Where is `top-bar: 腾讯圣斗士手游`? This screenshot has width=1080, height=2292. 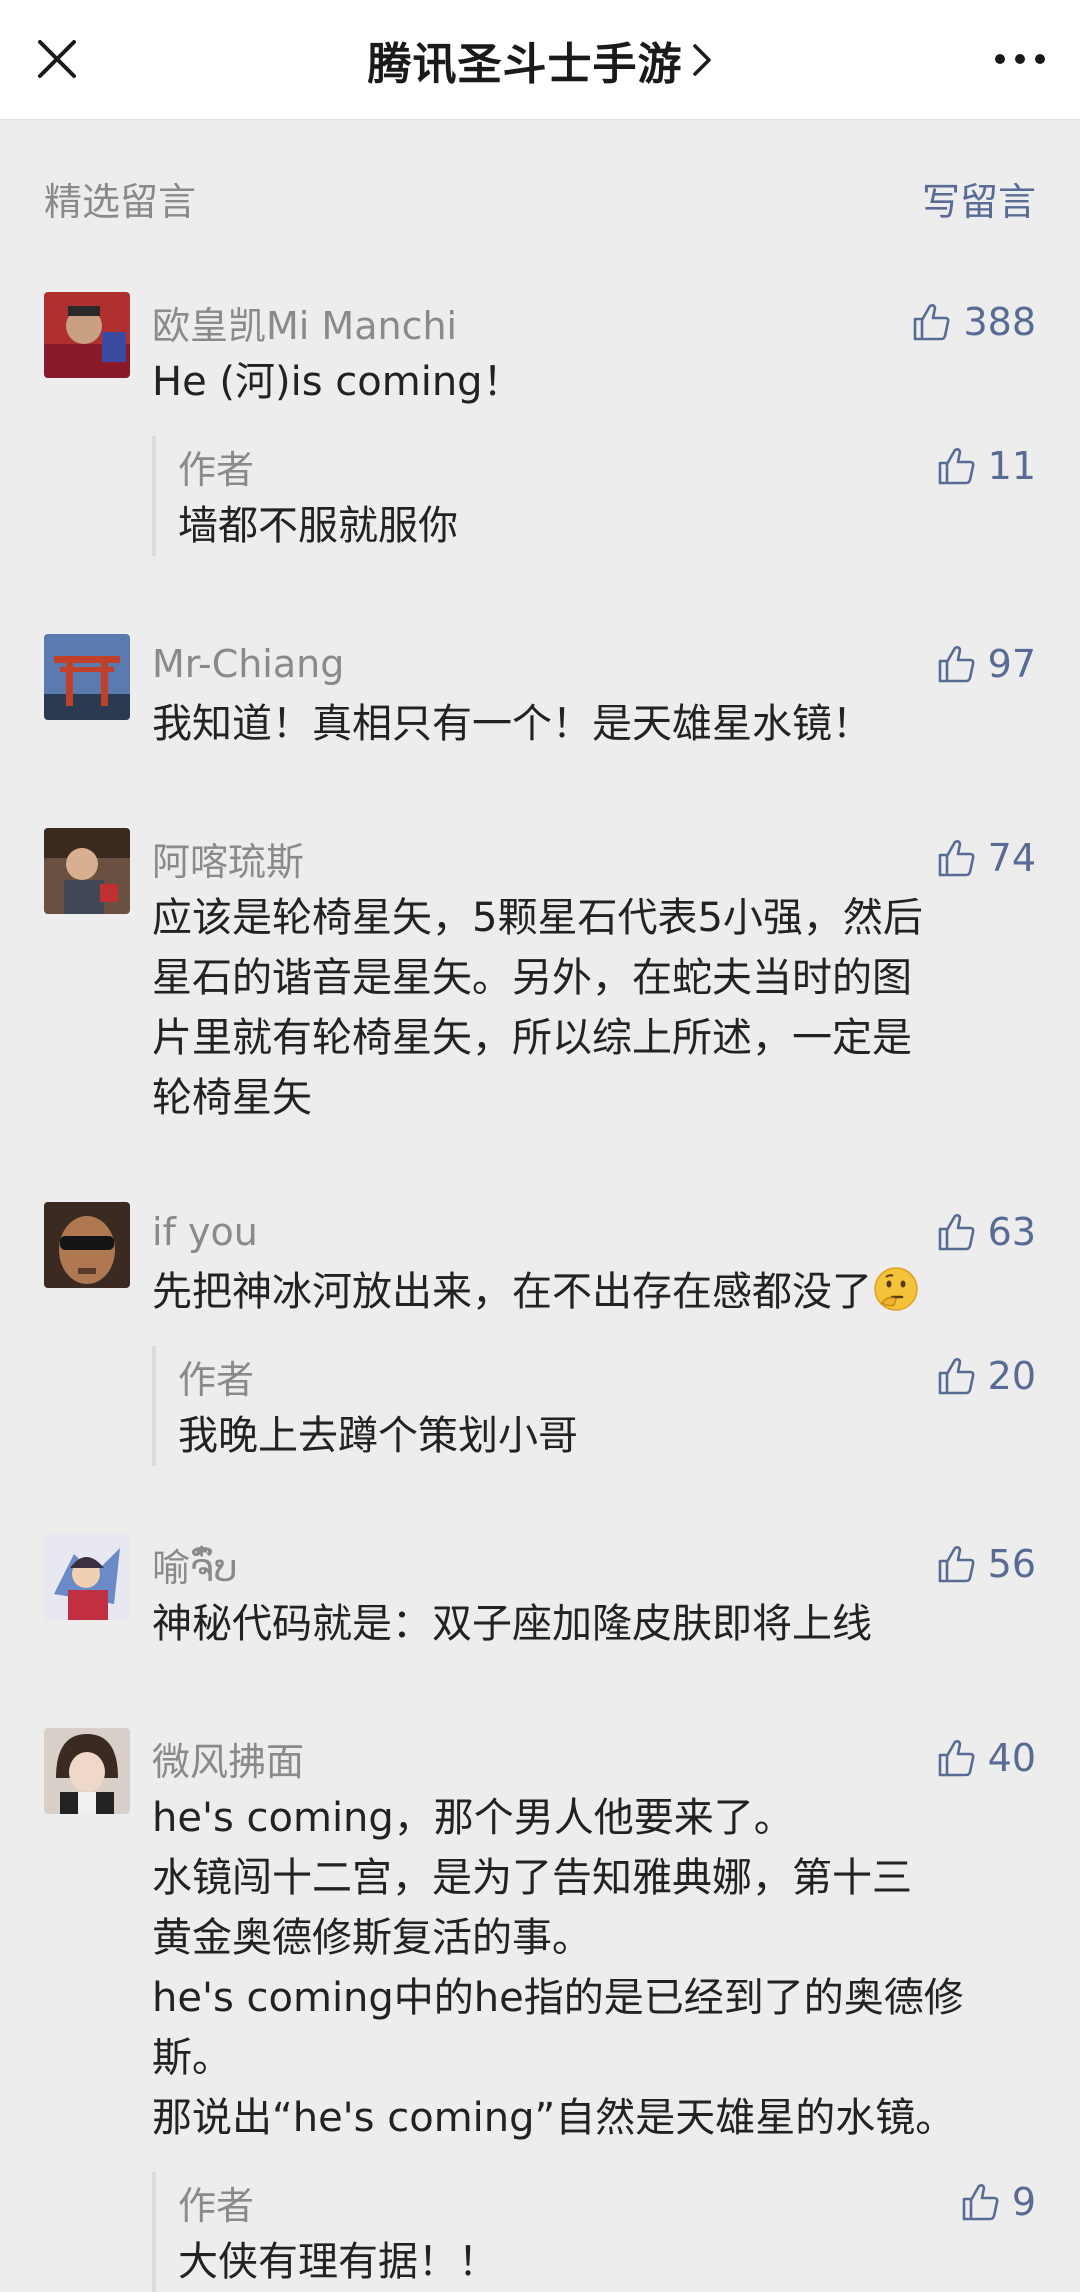 top-bar: 腾讯圣斗士手游 is located at coordinates (540, 60).